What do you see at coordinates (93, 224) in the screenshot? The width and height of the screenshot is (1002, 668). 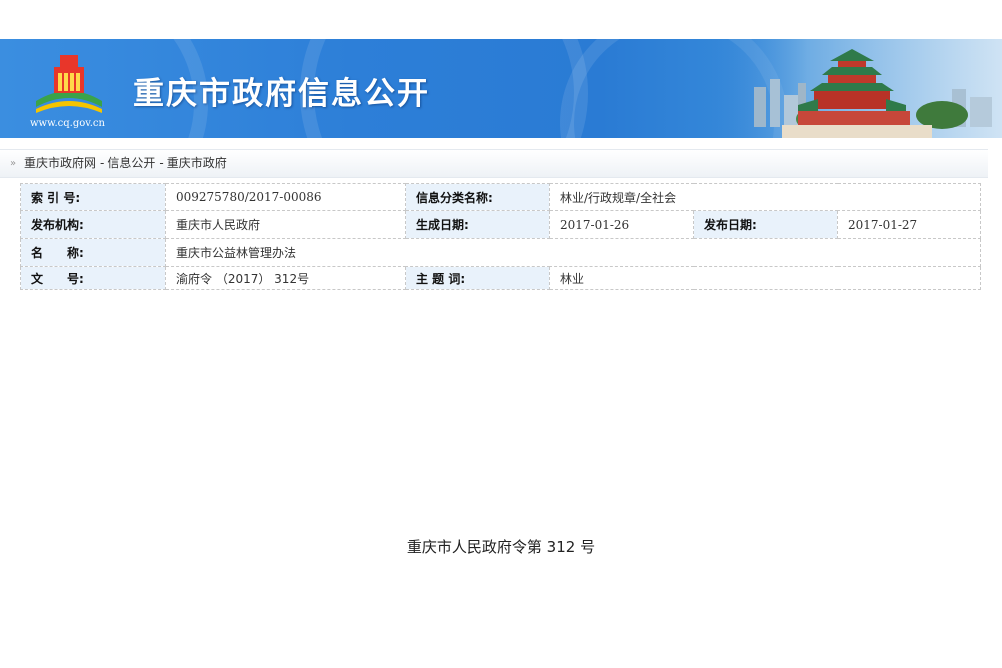 I see `publisher-label: 发布机构:` at bounding box center [93, 224].